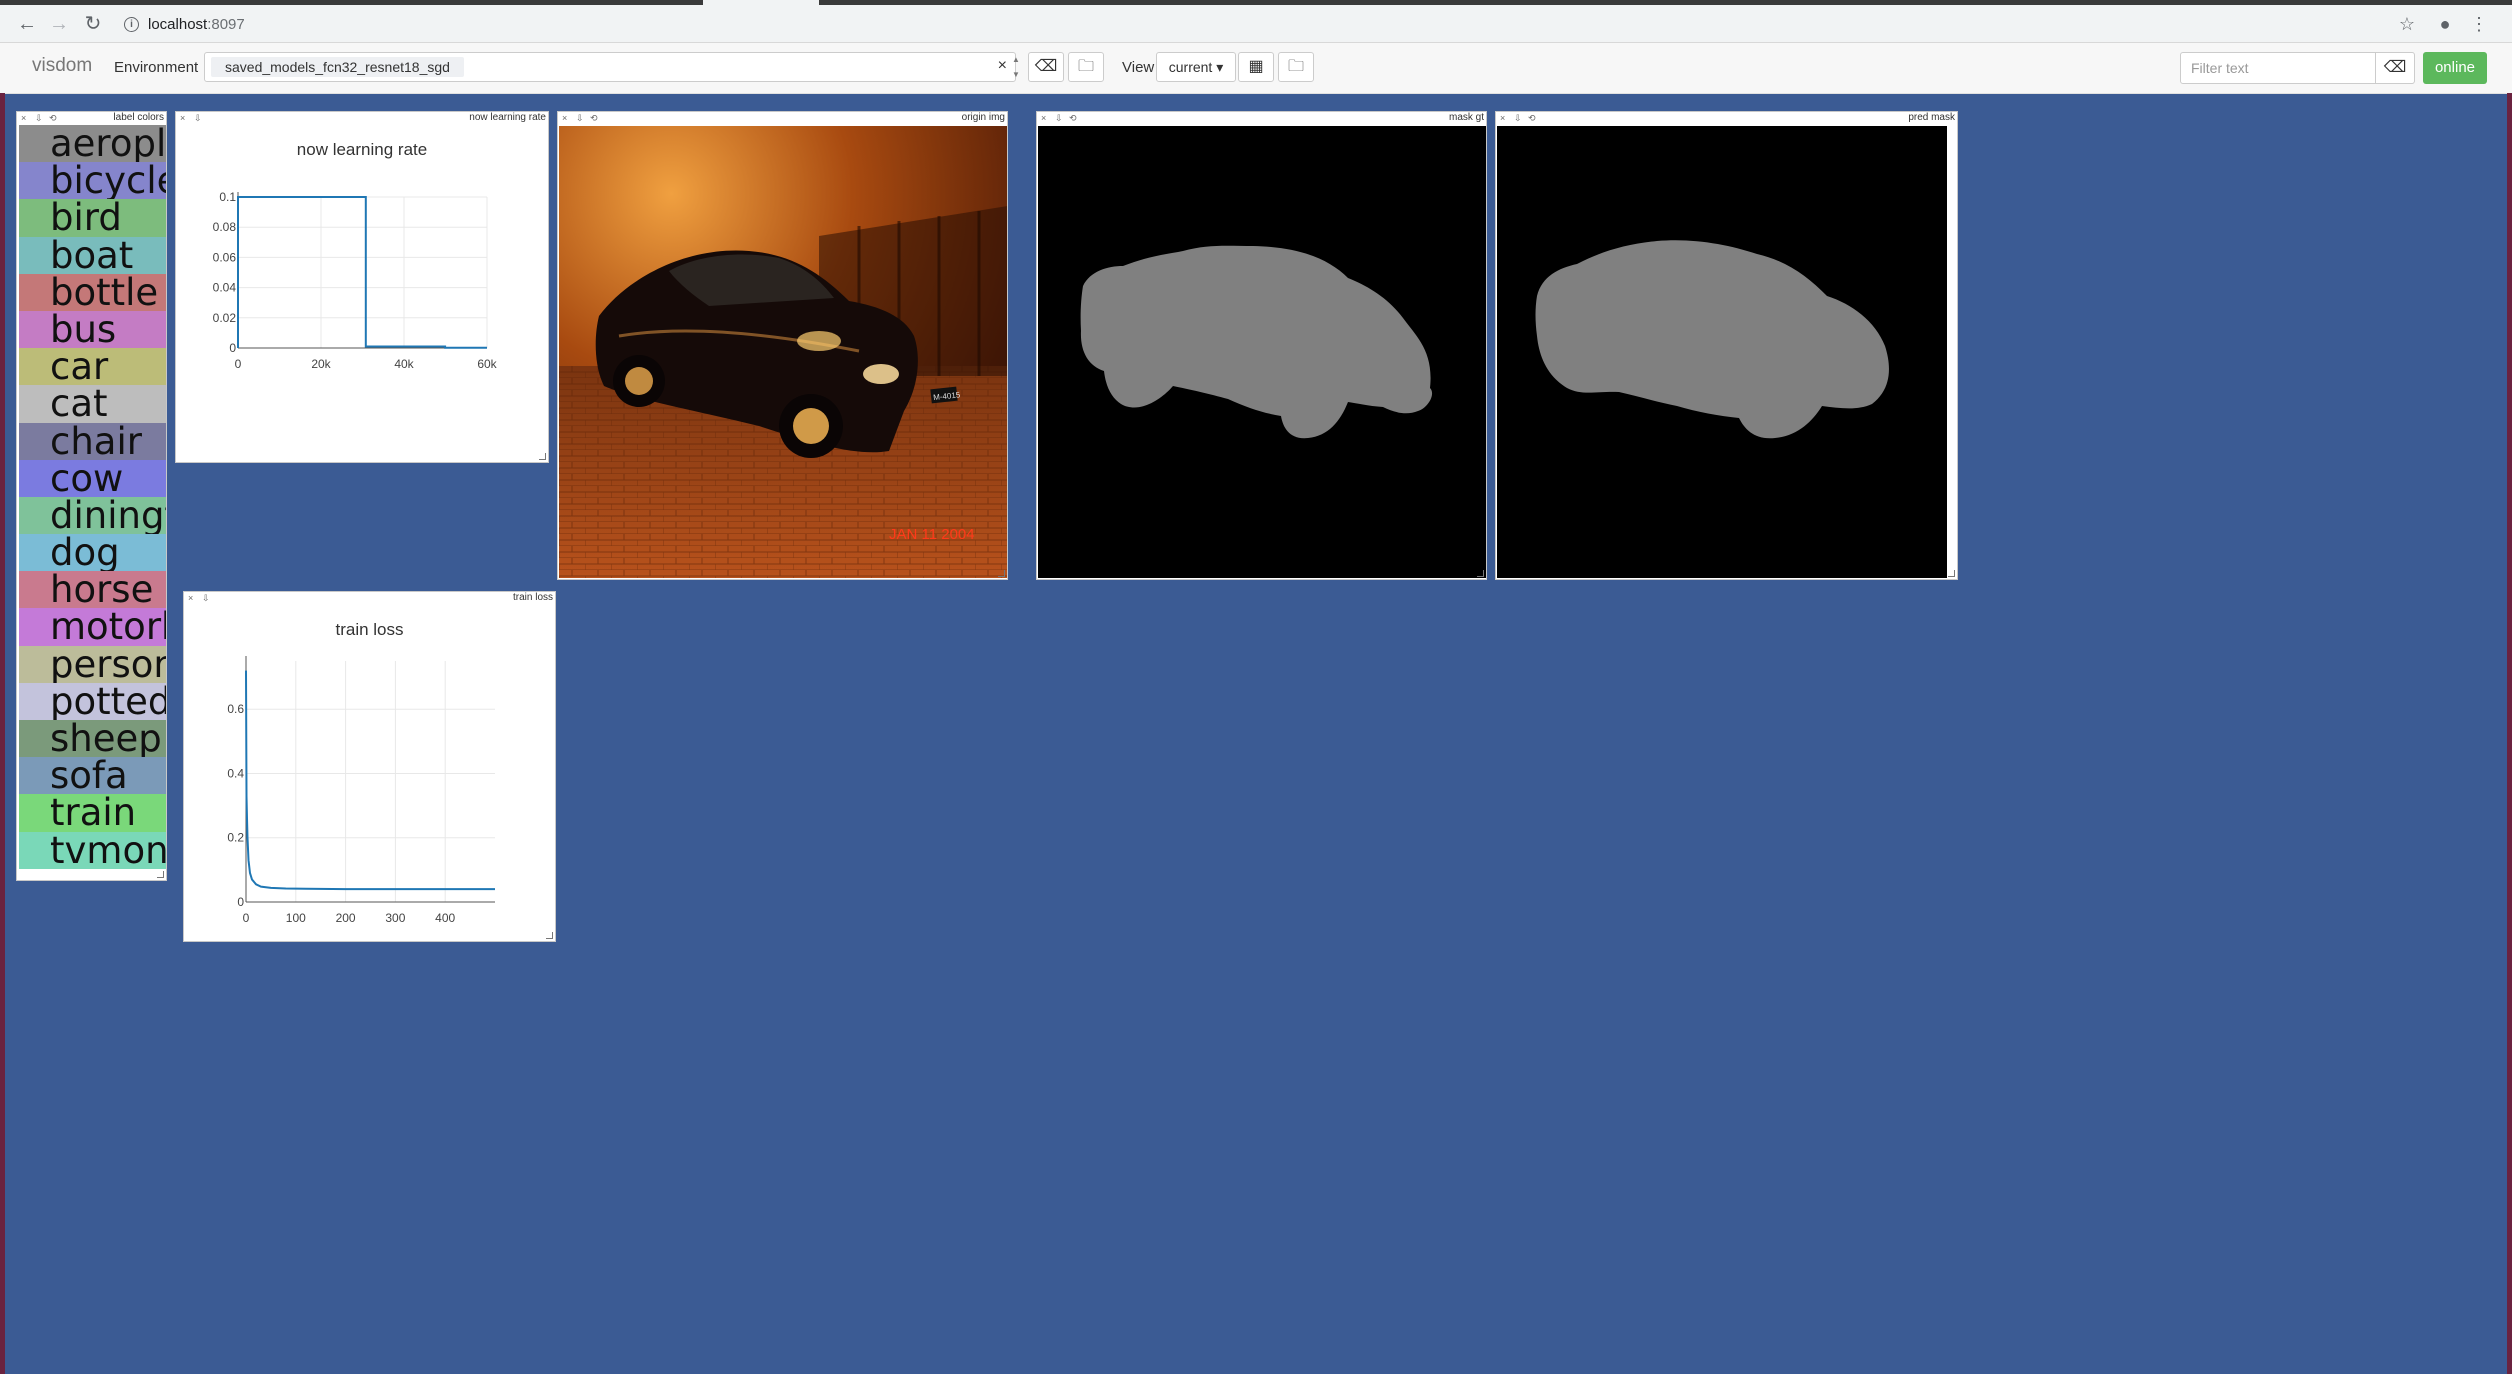 This screenshot has height=1374, width=2512. Describe the element at coordinates (1262, 352) in the screenshot. I see `ground-truth-mask-image` at that location.